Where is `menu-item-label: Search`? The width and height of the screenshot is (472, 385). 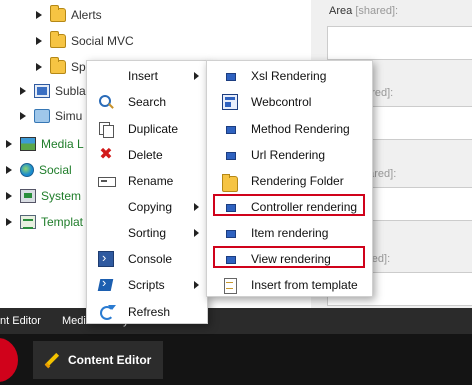 menu-item-label: Search is located at coordinates (147, 102).